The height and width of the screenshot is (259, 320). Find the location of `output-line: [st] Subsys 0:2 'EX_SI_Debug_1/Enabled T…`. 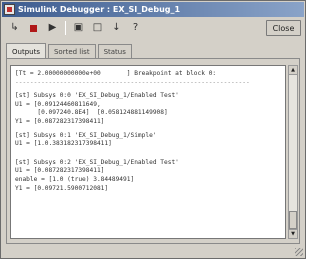

output-line: [st] Subsys 0:2 'EX_SI_Debug_1/Enabled T… is located at coordinates (97, 162).